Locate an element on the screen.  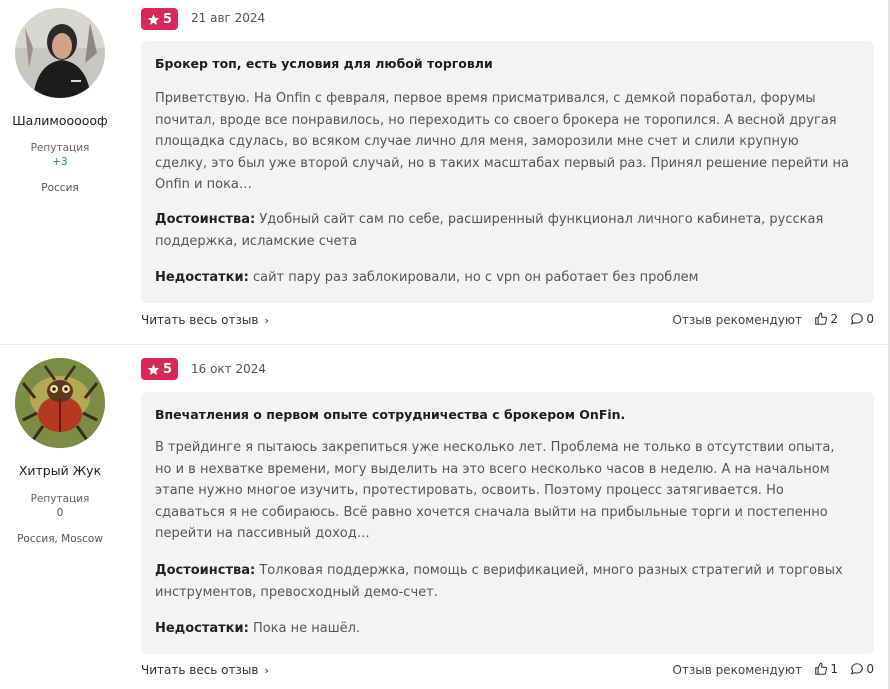
review-date: 16 окт 2024 is located at coordinates (229, 369).